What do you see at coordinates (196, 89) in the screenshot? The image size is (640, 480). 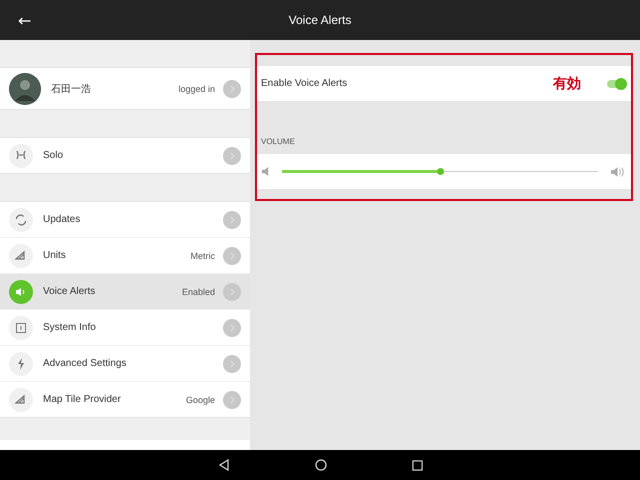 I see `login-status: logged in` at bounding box center [196, 89].